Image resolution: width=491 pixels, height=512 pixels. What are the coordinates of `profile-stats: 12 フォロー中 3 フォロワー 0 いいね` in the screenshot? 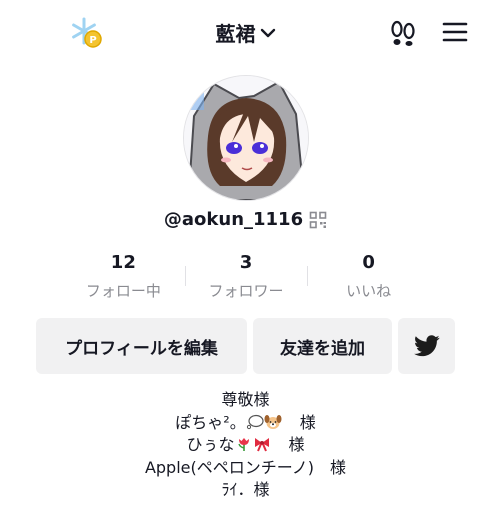 It's located at (246, 278).